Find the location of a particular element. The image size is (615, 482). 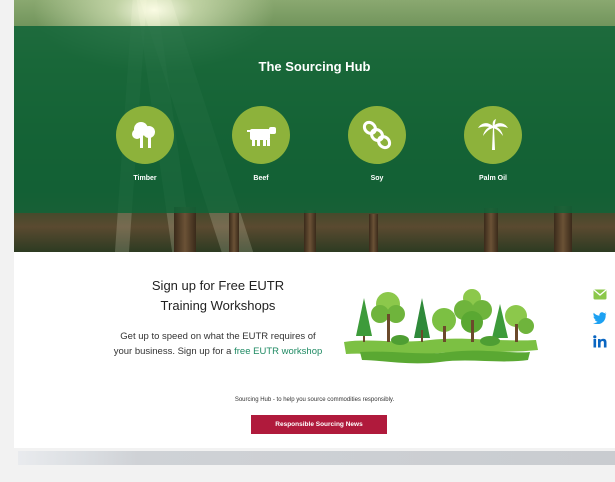

commodity-beef: Beef is located at coordinates (261, 144).